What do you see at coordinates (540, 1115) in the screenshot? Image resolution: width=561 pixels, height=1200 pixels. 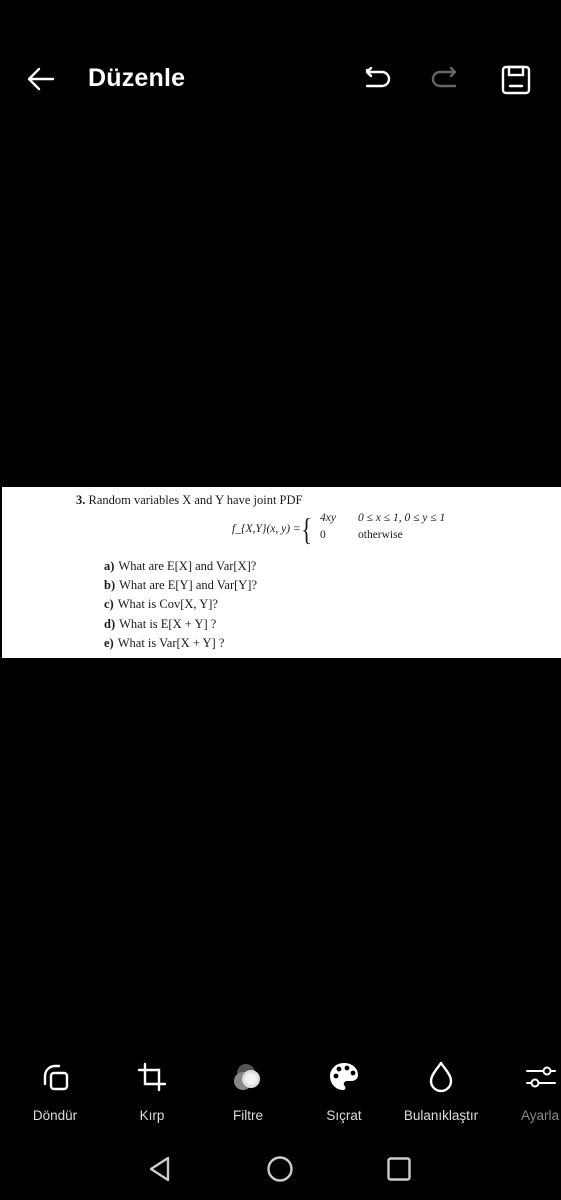 I see `tool-label: Ayarla` at bounding box center [540, 1115].